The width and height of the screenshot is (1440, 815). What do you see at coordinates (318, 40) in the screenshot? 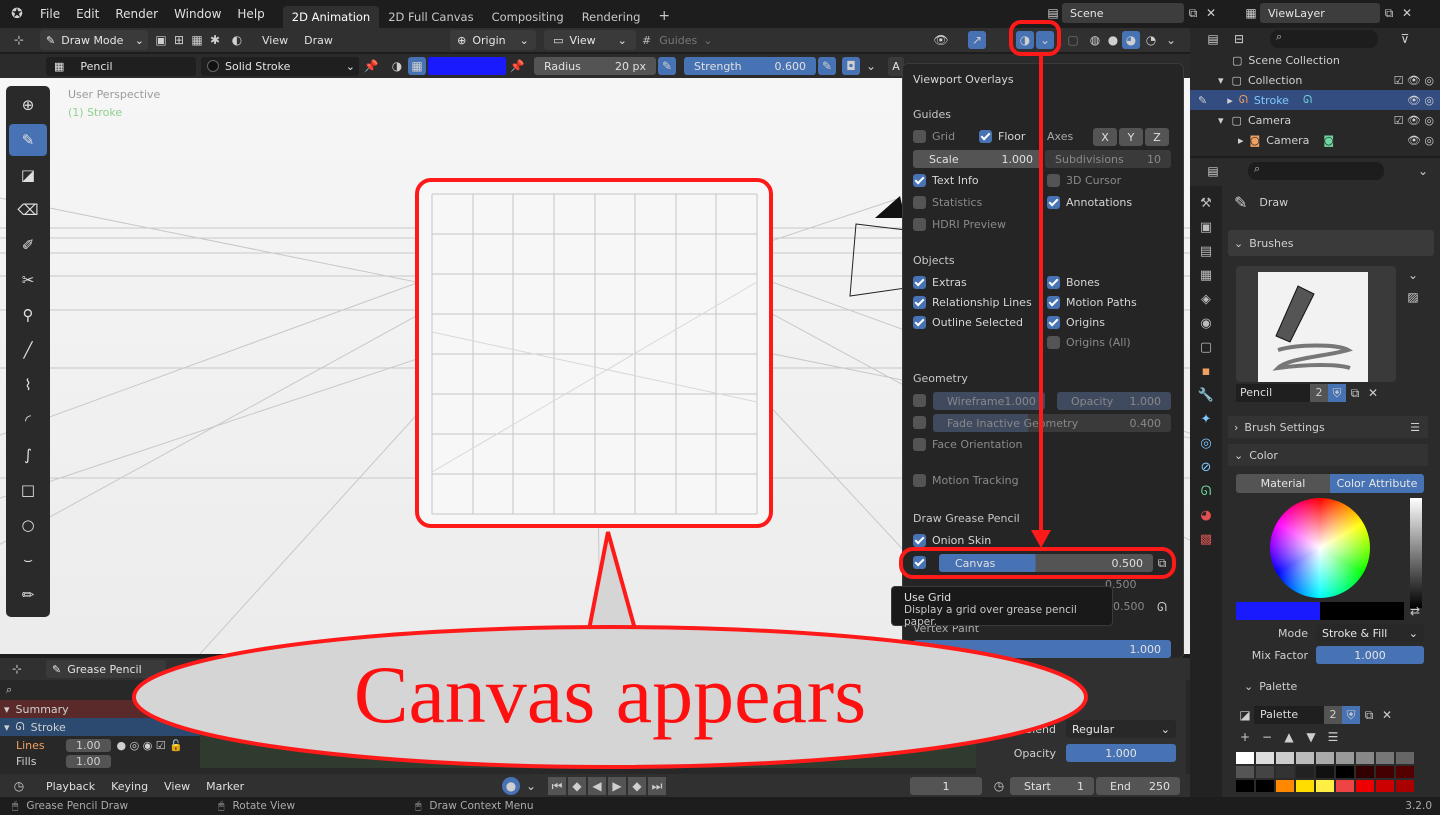
I see `menu-draw: Draw` at bounding box center [318, 40].